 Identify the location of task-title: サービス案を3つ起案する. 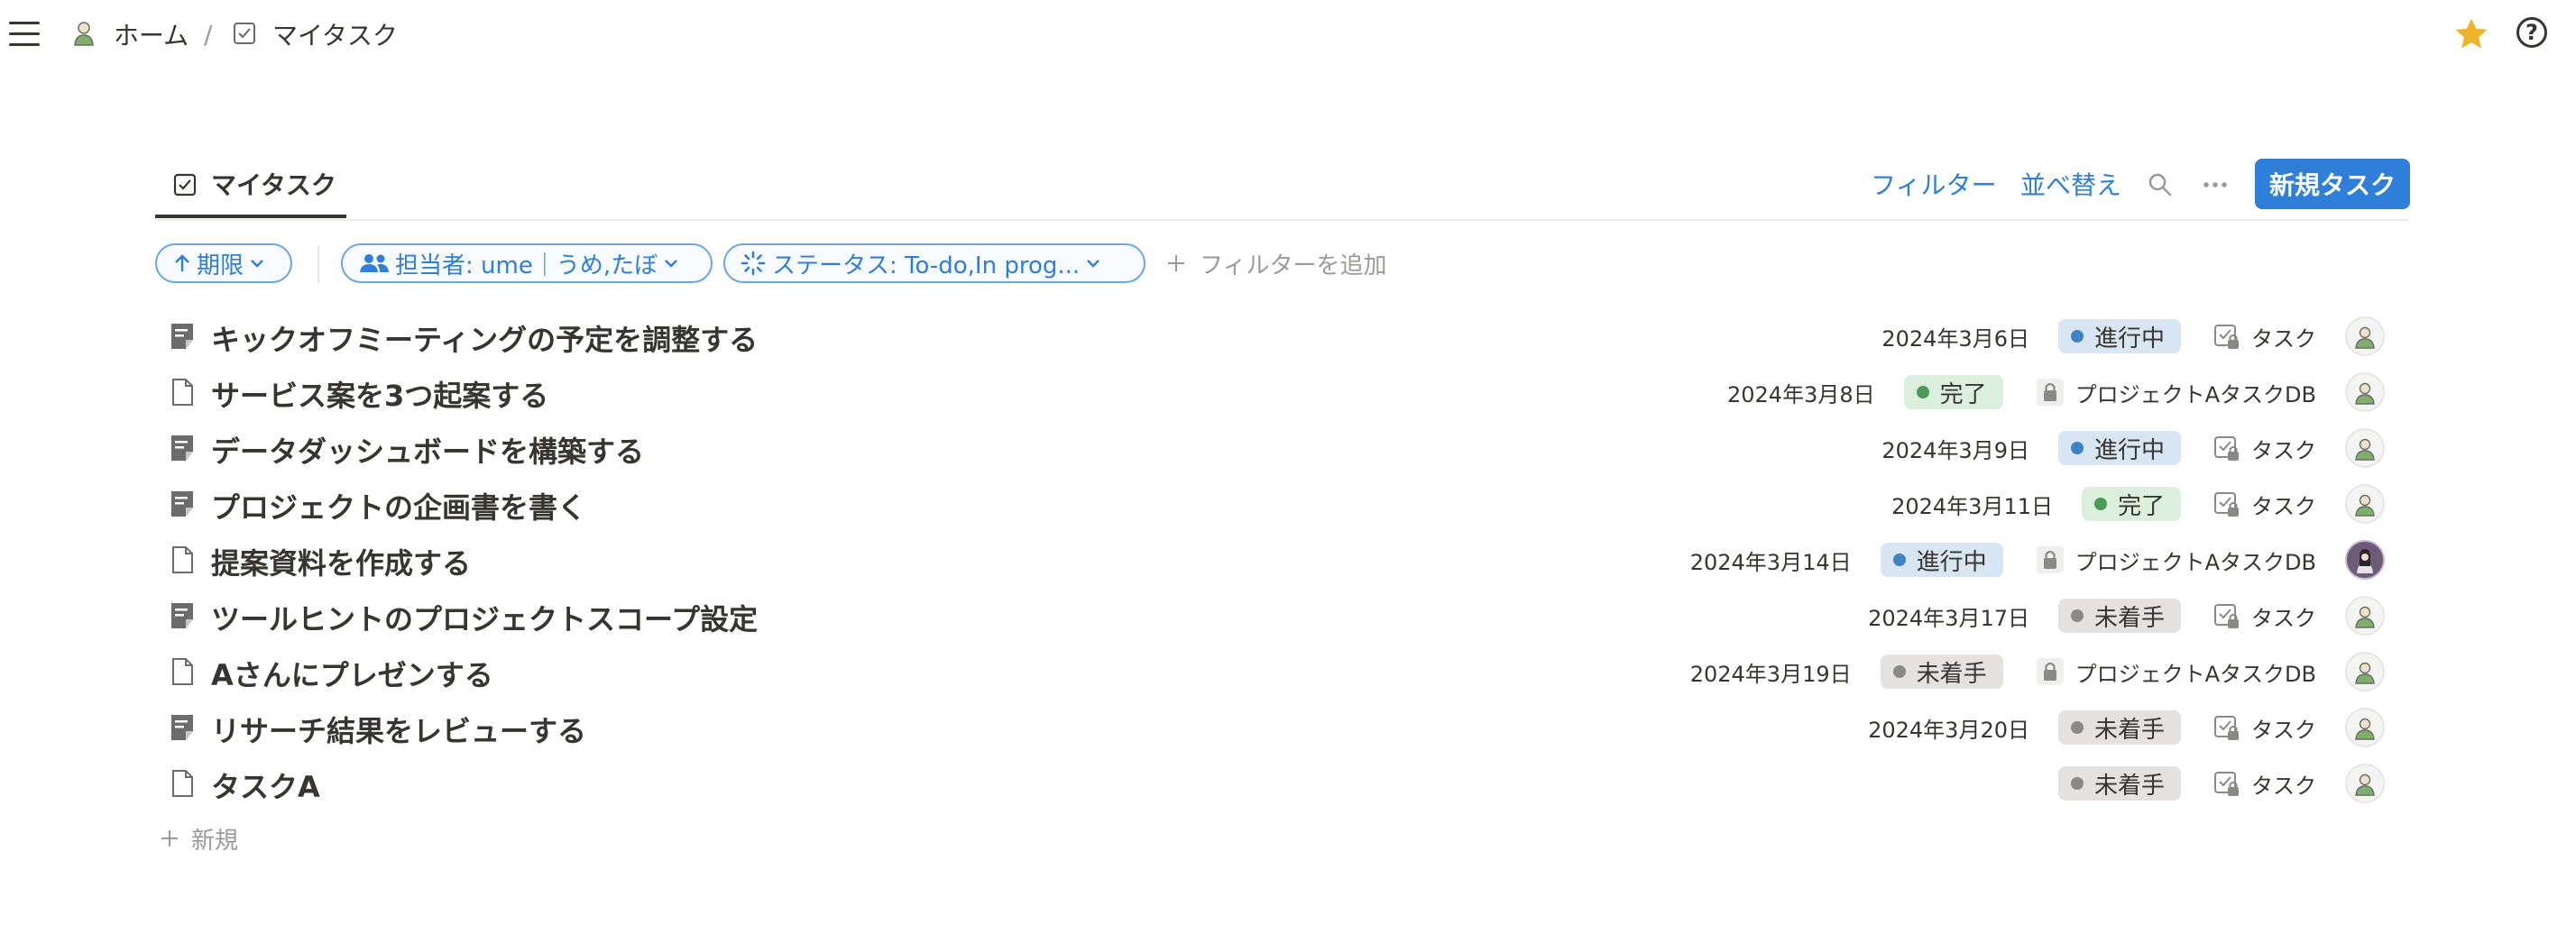
(379, 394).